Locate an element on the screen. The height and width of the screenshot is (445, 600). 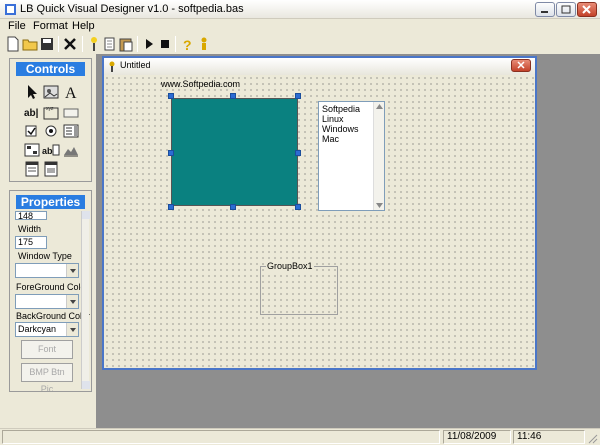
menu-bar: File Format Help is located at coordinates (300, 26).